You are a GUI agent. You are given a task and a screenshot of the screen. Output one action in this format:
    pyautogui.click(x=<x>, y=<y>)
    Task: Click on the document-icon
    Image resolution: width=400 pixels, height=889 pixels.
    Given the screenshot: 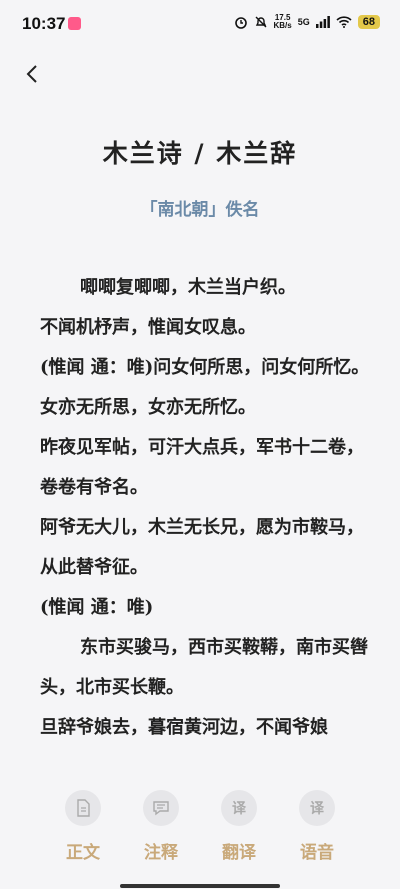 What is the action you would take?
    pyautogui.click(x=83, y=808)
    